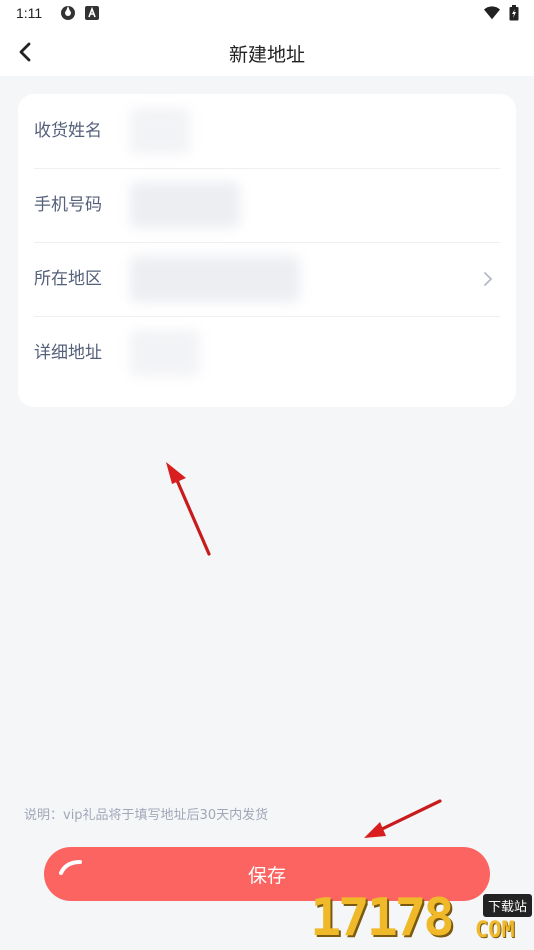 This screenshot has width=534, height=950. What do you see at coordinates (403, 818) in the screenshot?
I see `annotation-arrow-left` at bounding box center [403, 818].